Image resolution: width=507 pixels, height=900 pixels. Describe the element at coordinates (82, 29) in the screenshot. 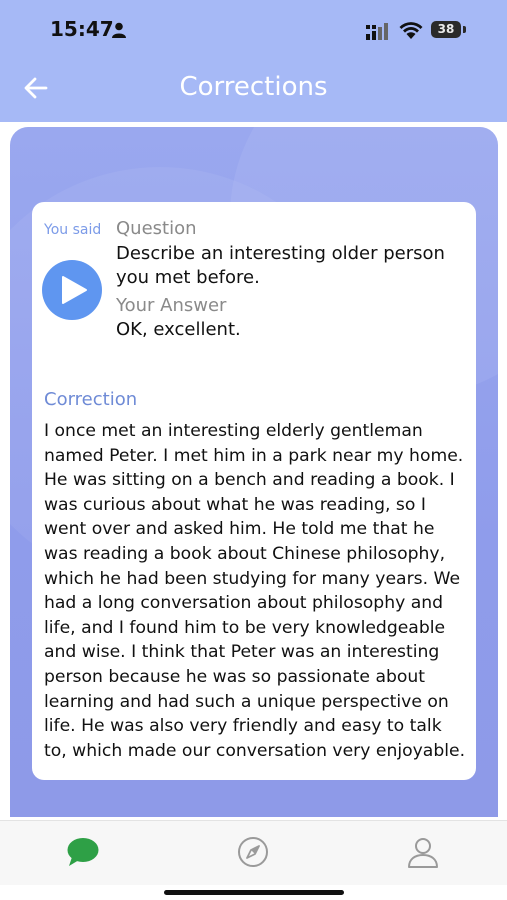

I see `status-time: 15:47` at that location.